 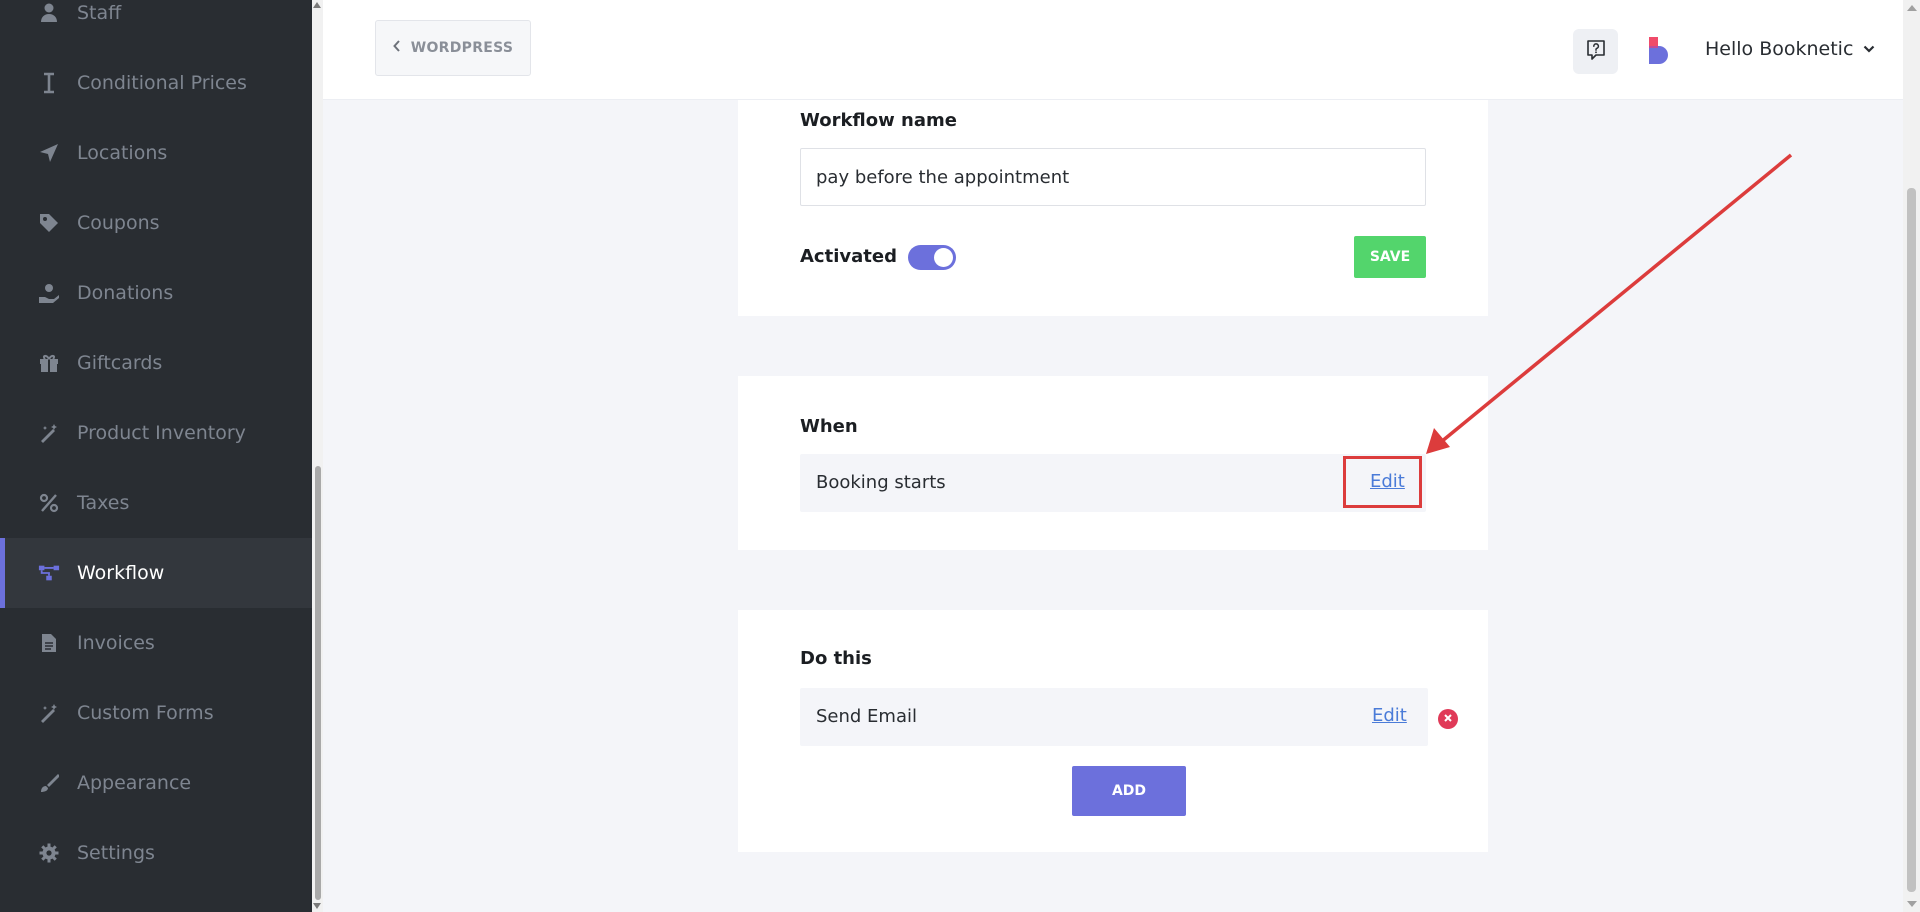 What do you see at coordinates (1129, 791) in the screenshot?
I see `add-action-button: ADD` at bounding box center [1129, 791].